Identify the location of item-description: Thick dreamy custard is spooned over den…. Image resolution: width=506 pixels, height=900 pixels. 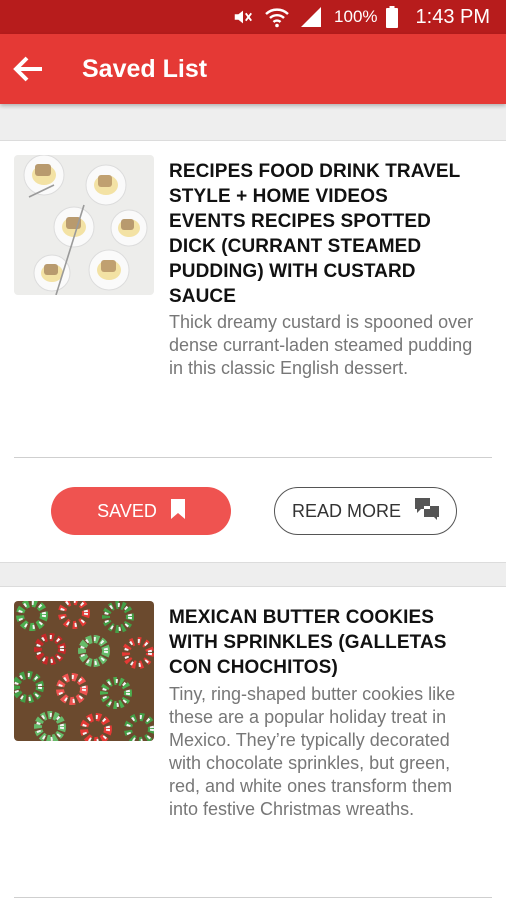
(321, 345).